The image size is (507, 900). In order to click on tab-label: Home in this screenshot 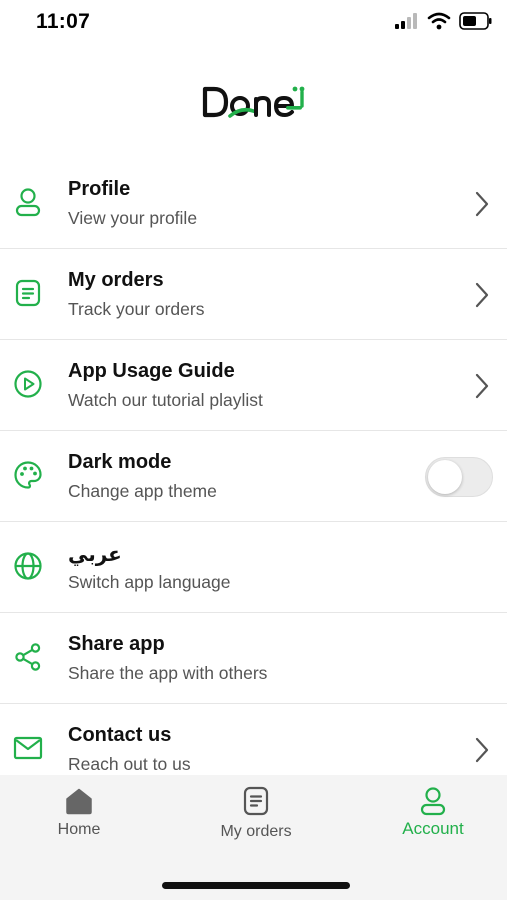, I will do `click(79, 829)`.